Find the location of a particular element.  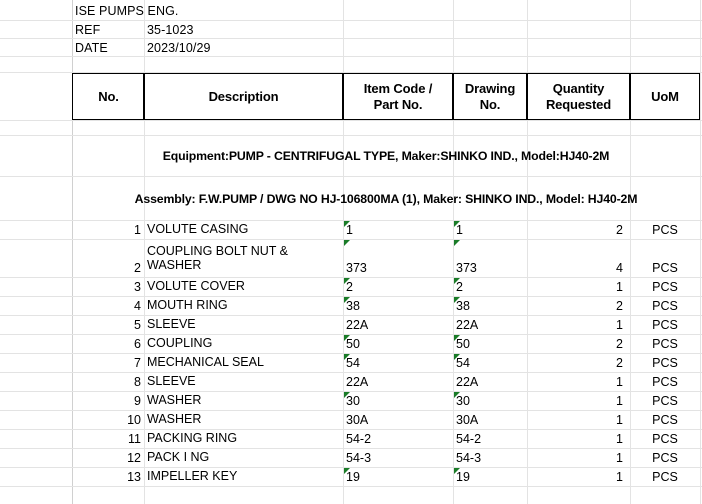

header-drawing-no: Drawing No. is located at coordinates (490, 96).